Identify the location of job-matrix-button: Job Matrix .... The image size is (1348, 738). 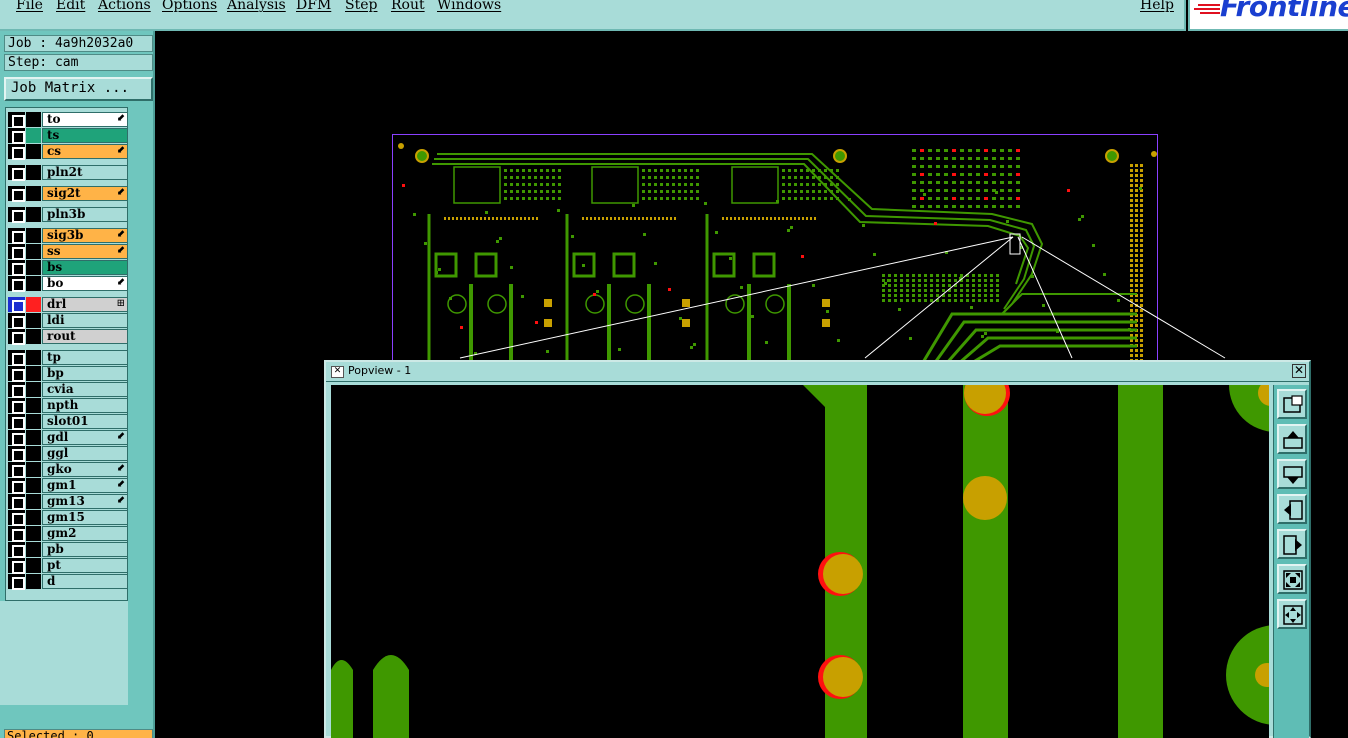
(78, 89).